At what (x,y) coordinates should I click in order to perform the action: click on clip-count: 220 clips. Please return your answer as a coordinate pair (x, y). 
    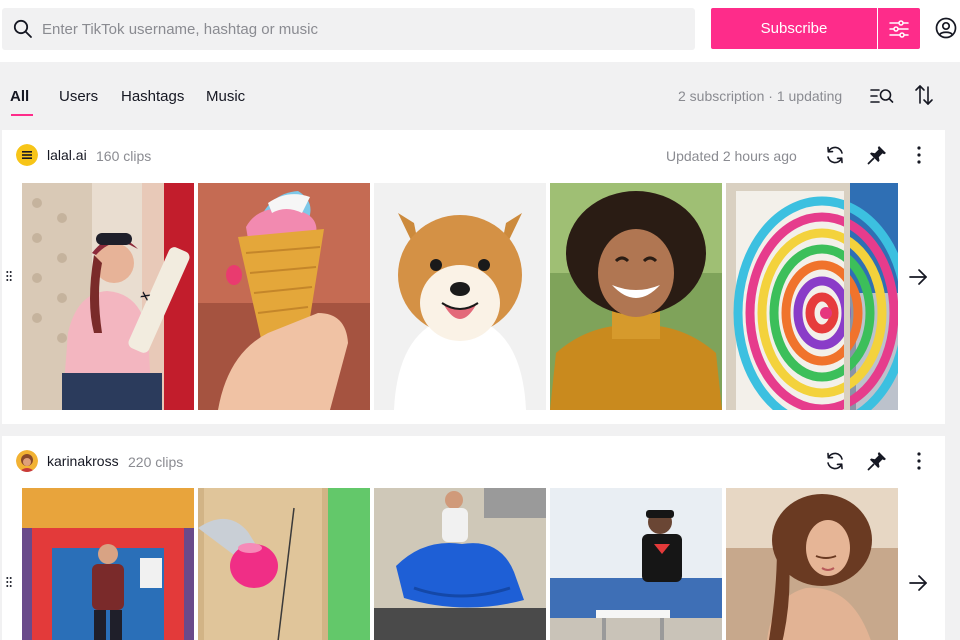
    Looking at the image, I should click on (156, 462).